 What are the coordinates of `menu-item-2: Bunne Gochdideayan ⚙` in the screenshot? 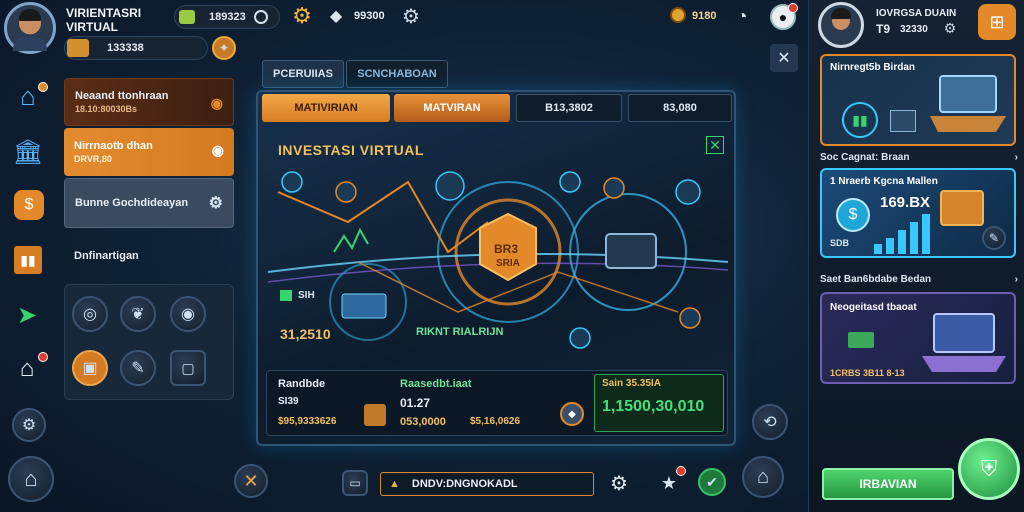 It's located at (149, 203).